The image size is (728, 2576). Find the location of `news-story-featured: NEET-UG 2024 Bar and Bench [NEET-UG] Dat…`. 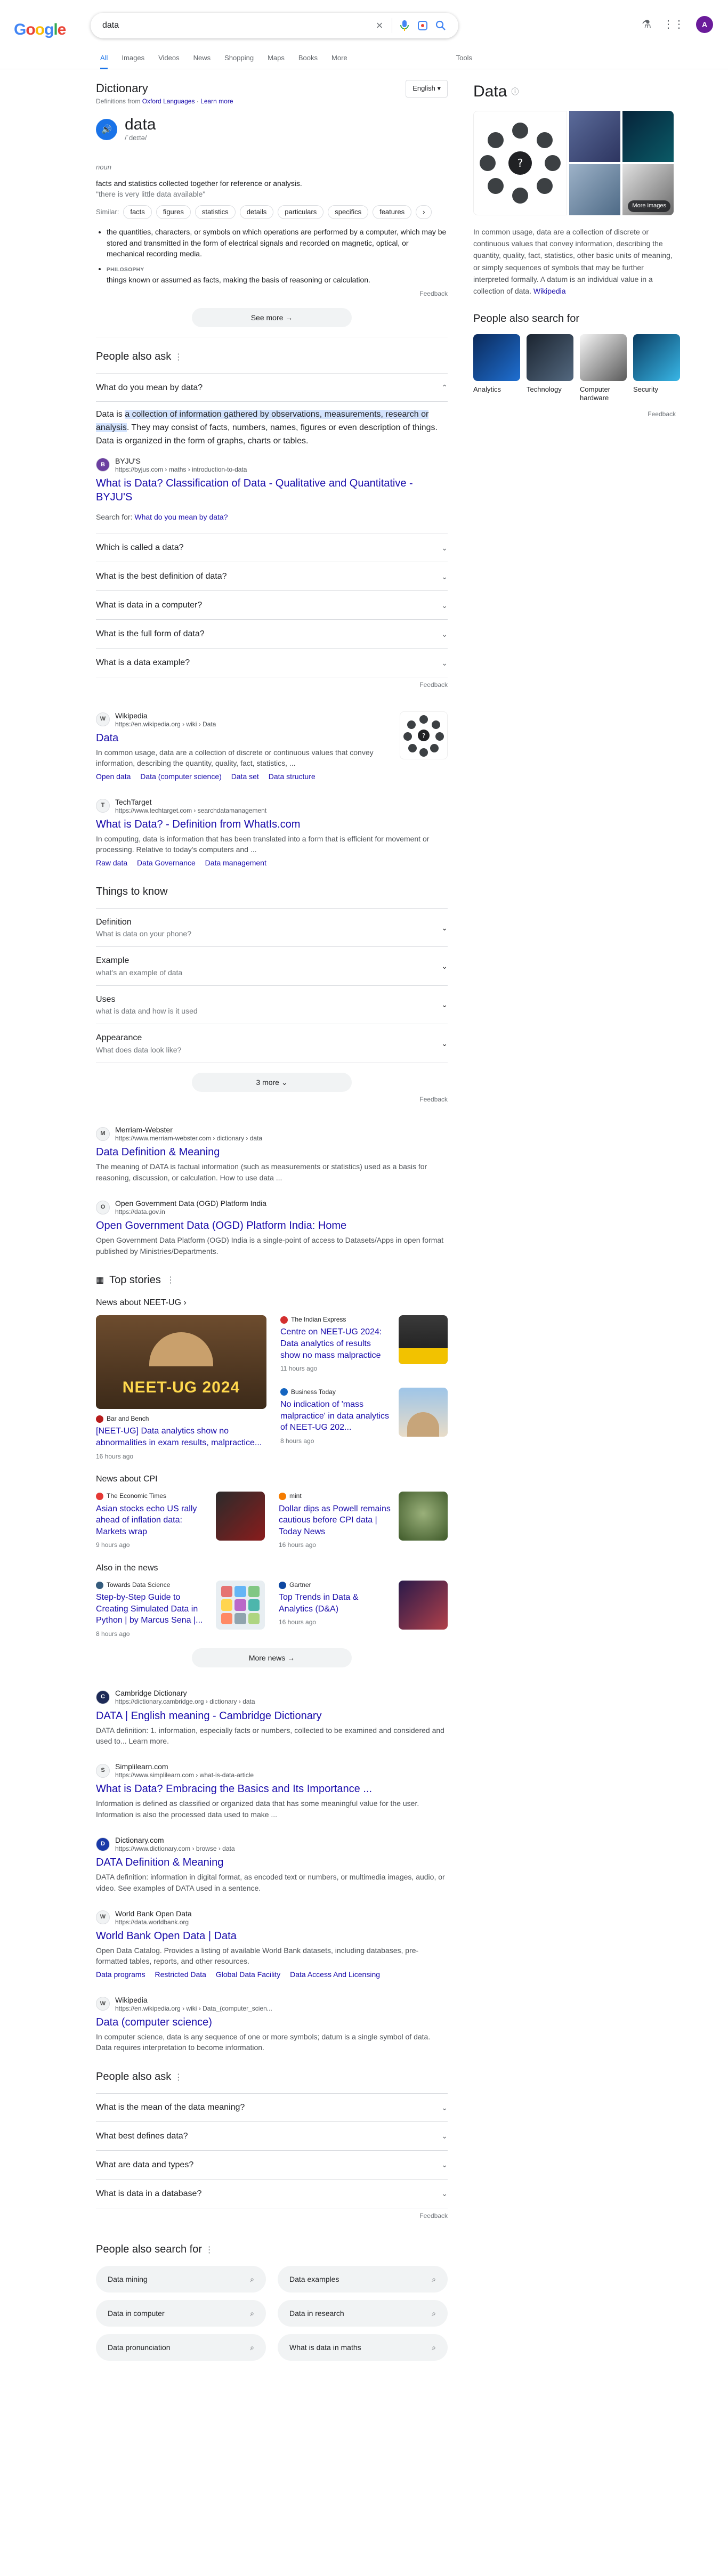

news-story-featured: NEET-UG 2024 Bar and Bench [NEET-UG] Dat… is located at coordinates (181, 1388).